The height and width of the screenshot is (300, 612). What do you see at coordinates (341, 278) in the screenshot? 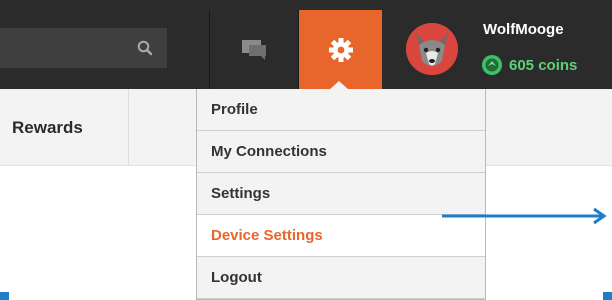
I see `menu-item-logout: Logout` at bounding box center [341, 278].